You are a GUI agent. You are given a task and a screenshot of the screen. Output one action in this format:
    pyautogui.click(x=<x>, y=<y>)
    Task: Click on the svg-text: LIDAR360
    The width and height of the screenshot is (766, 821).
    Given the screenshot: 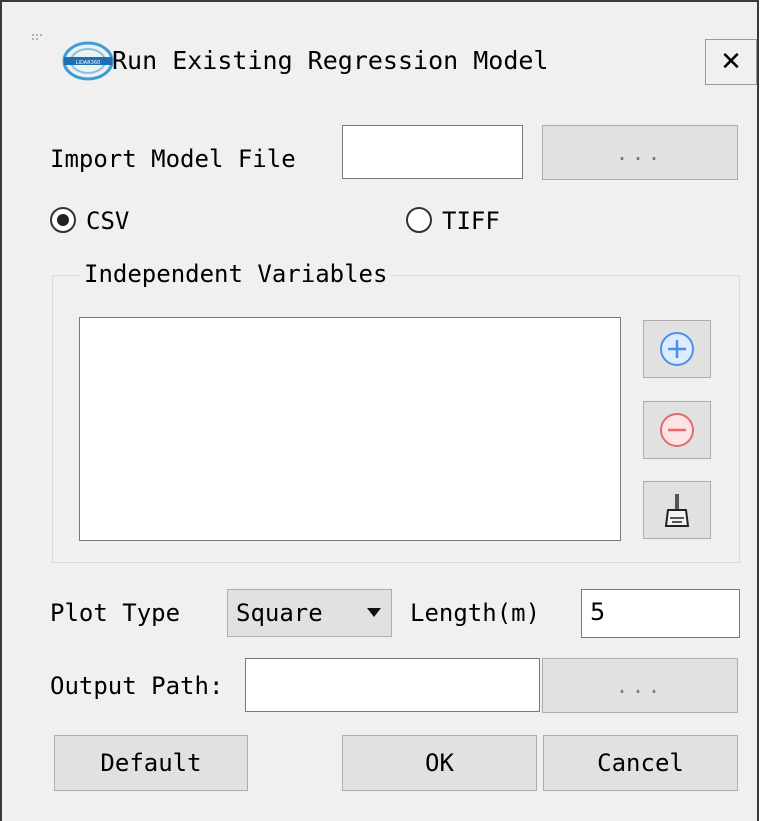 What is the action you would take?
    pyautogui.click(x=88, y=63)
    